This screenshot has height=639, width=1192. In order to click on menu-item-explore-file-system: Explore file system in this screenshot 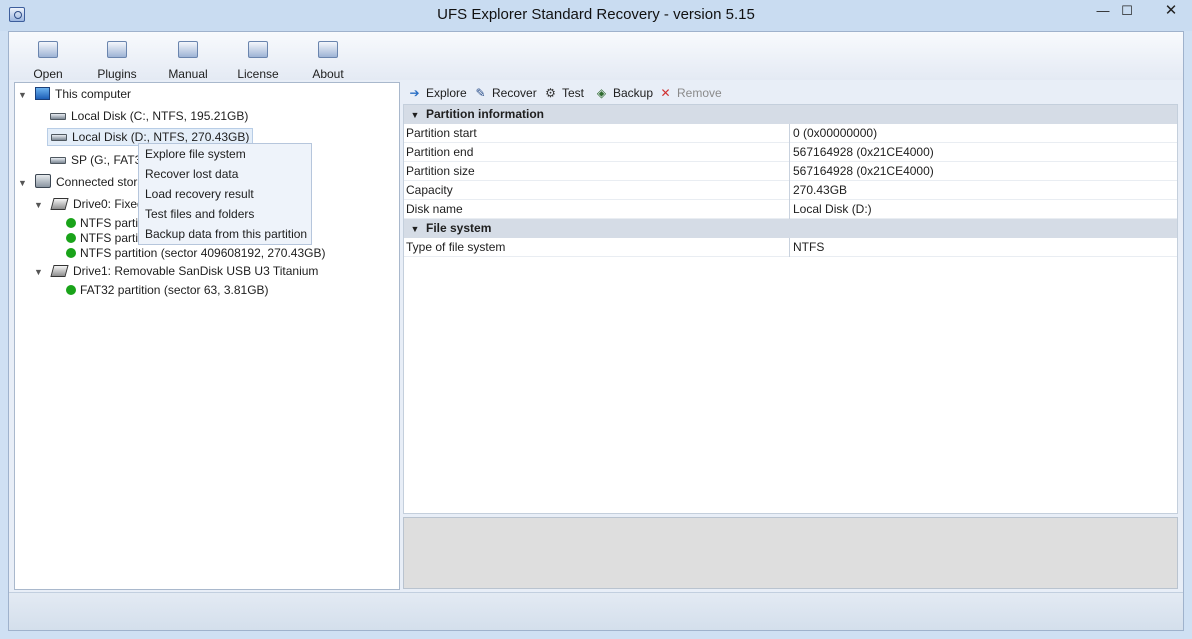, I will do `click(195, 154)`.